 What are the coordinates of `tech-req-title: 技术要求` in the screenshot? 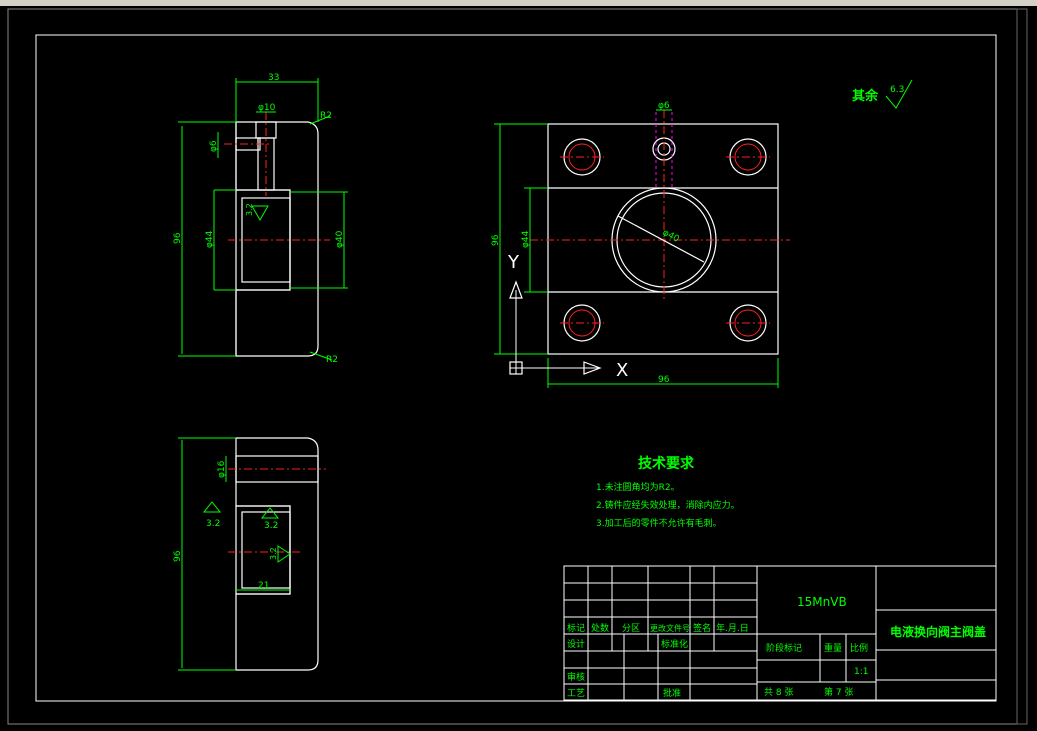 It's located at (666, 463).